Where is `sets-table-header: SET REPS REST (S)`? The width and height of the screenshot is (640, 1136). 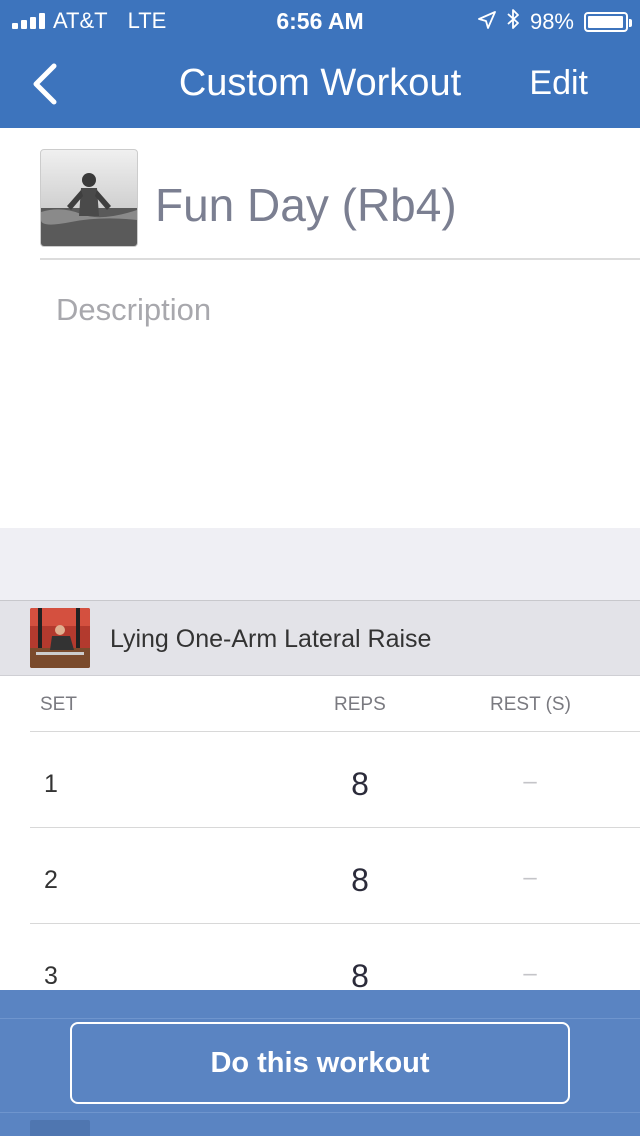 sets-table-header: SET REPS REST (S) is located at coordinates (335, 704).